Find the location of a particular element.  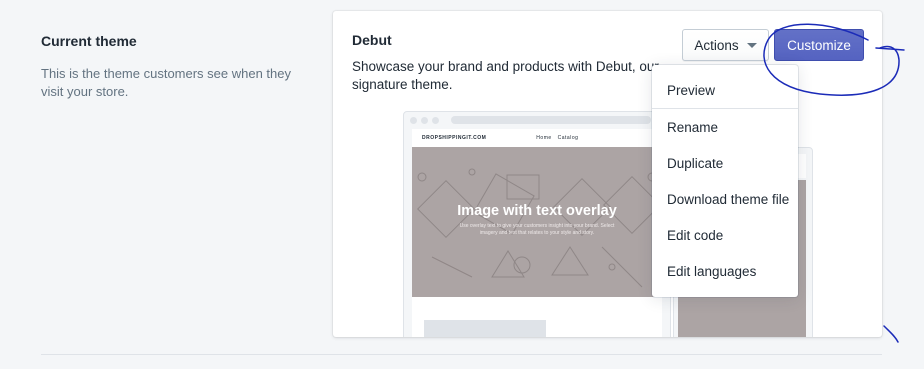

hero-illustration-icon is located at coordinates (539, 228).